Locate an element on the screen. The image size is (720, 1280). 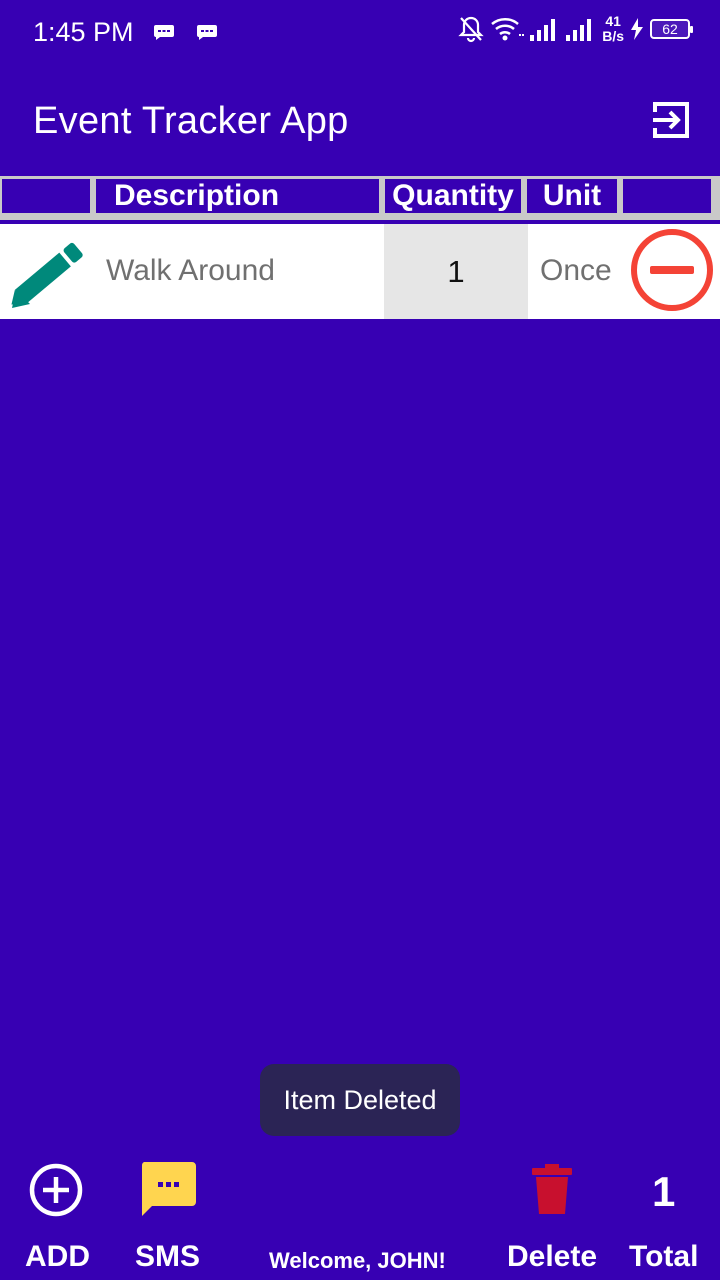
toast-message: Item Deleted is located at coordinates (360, 1100).